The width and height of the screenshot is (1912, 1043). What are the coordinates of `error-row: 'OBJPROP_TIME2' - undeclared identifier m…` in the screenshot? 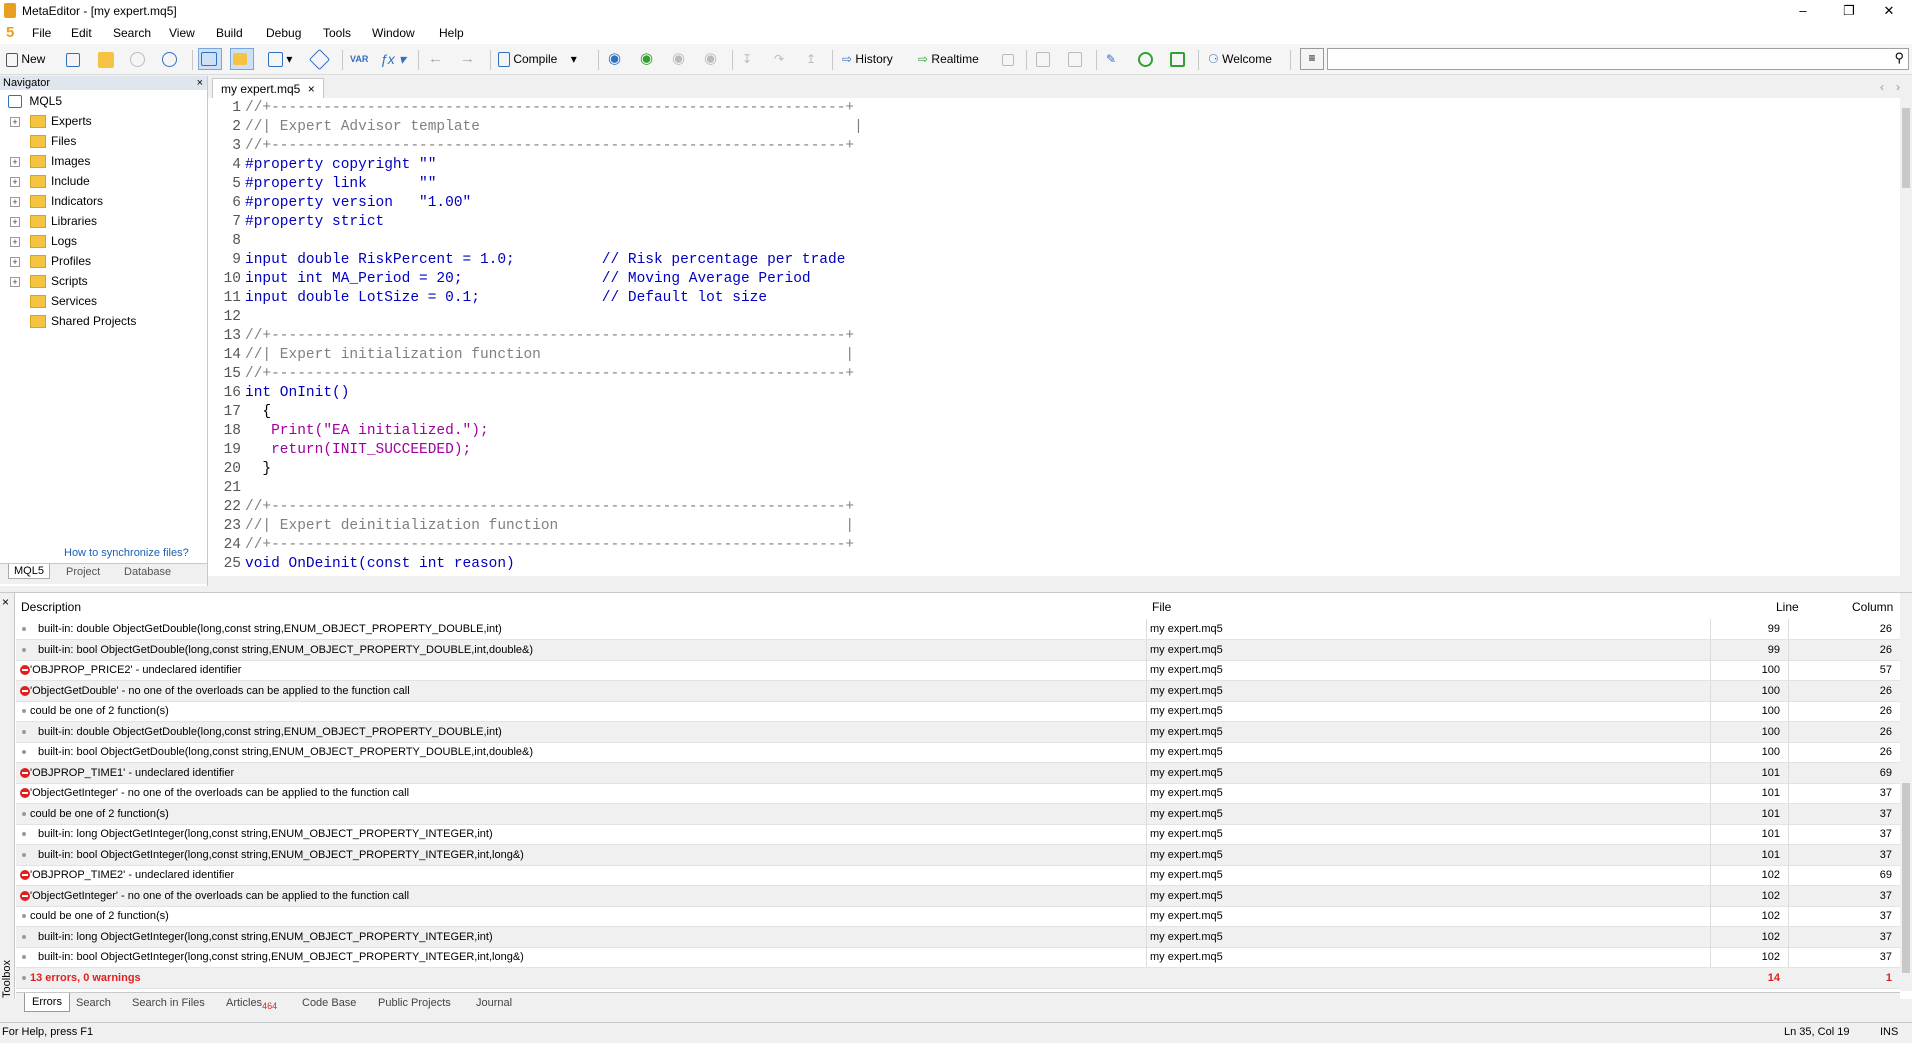 It's located at (958, 875).